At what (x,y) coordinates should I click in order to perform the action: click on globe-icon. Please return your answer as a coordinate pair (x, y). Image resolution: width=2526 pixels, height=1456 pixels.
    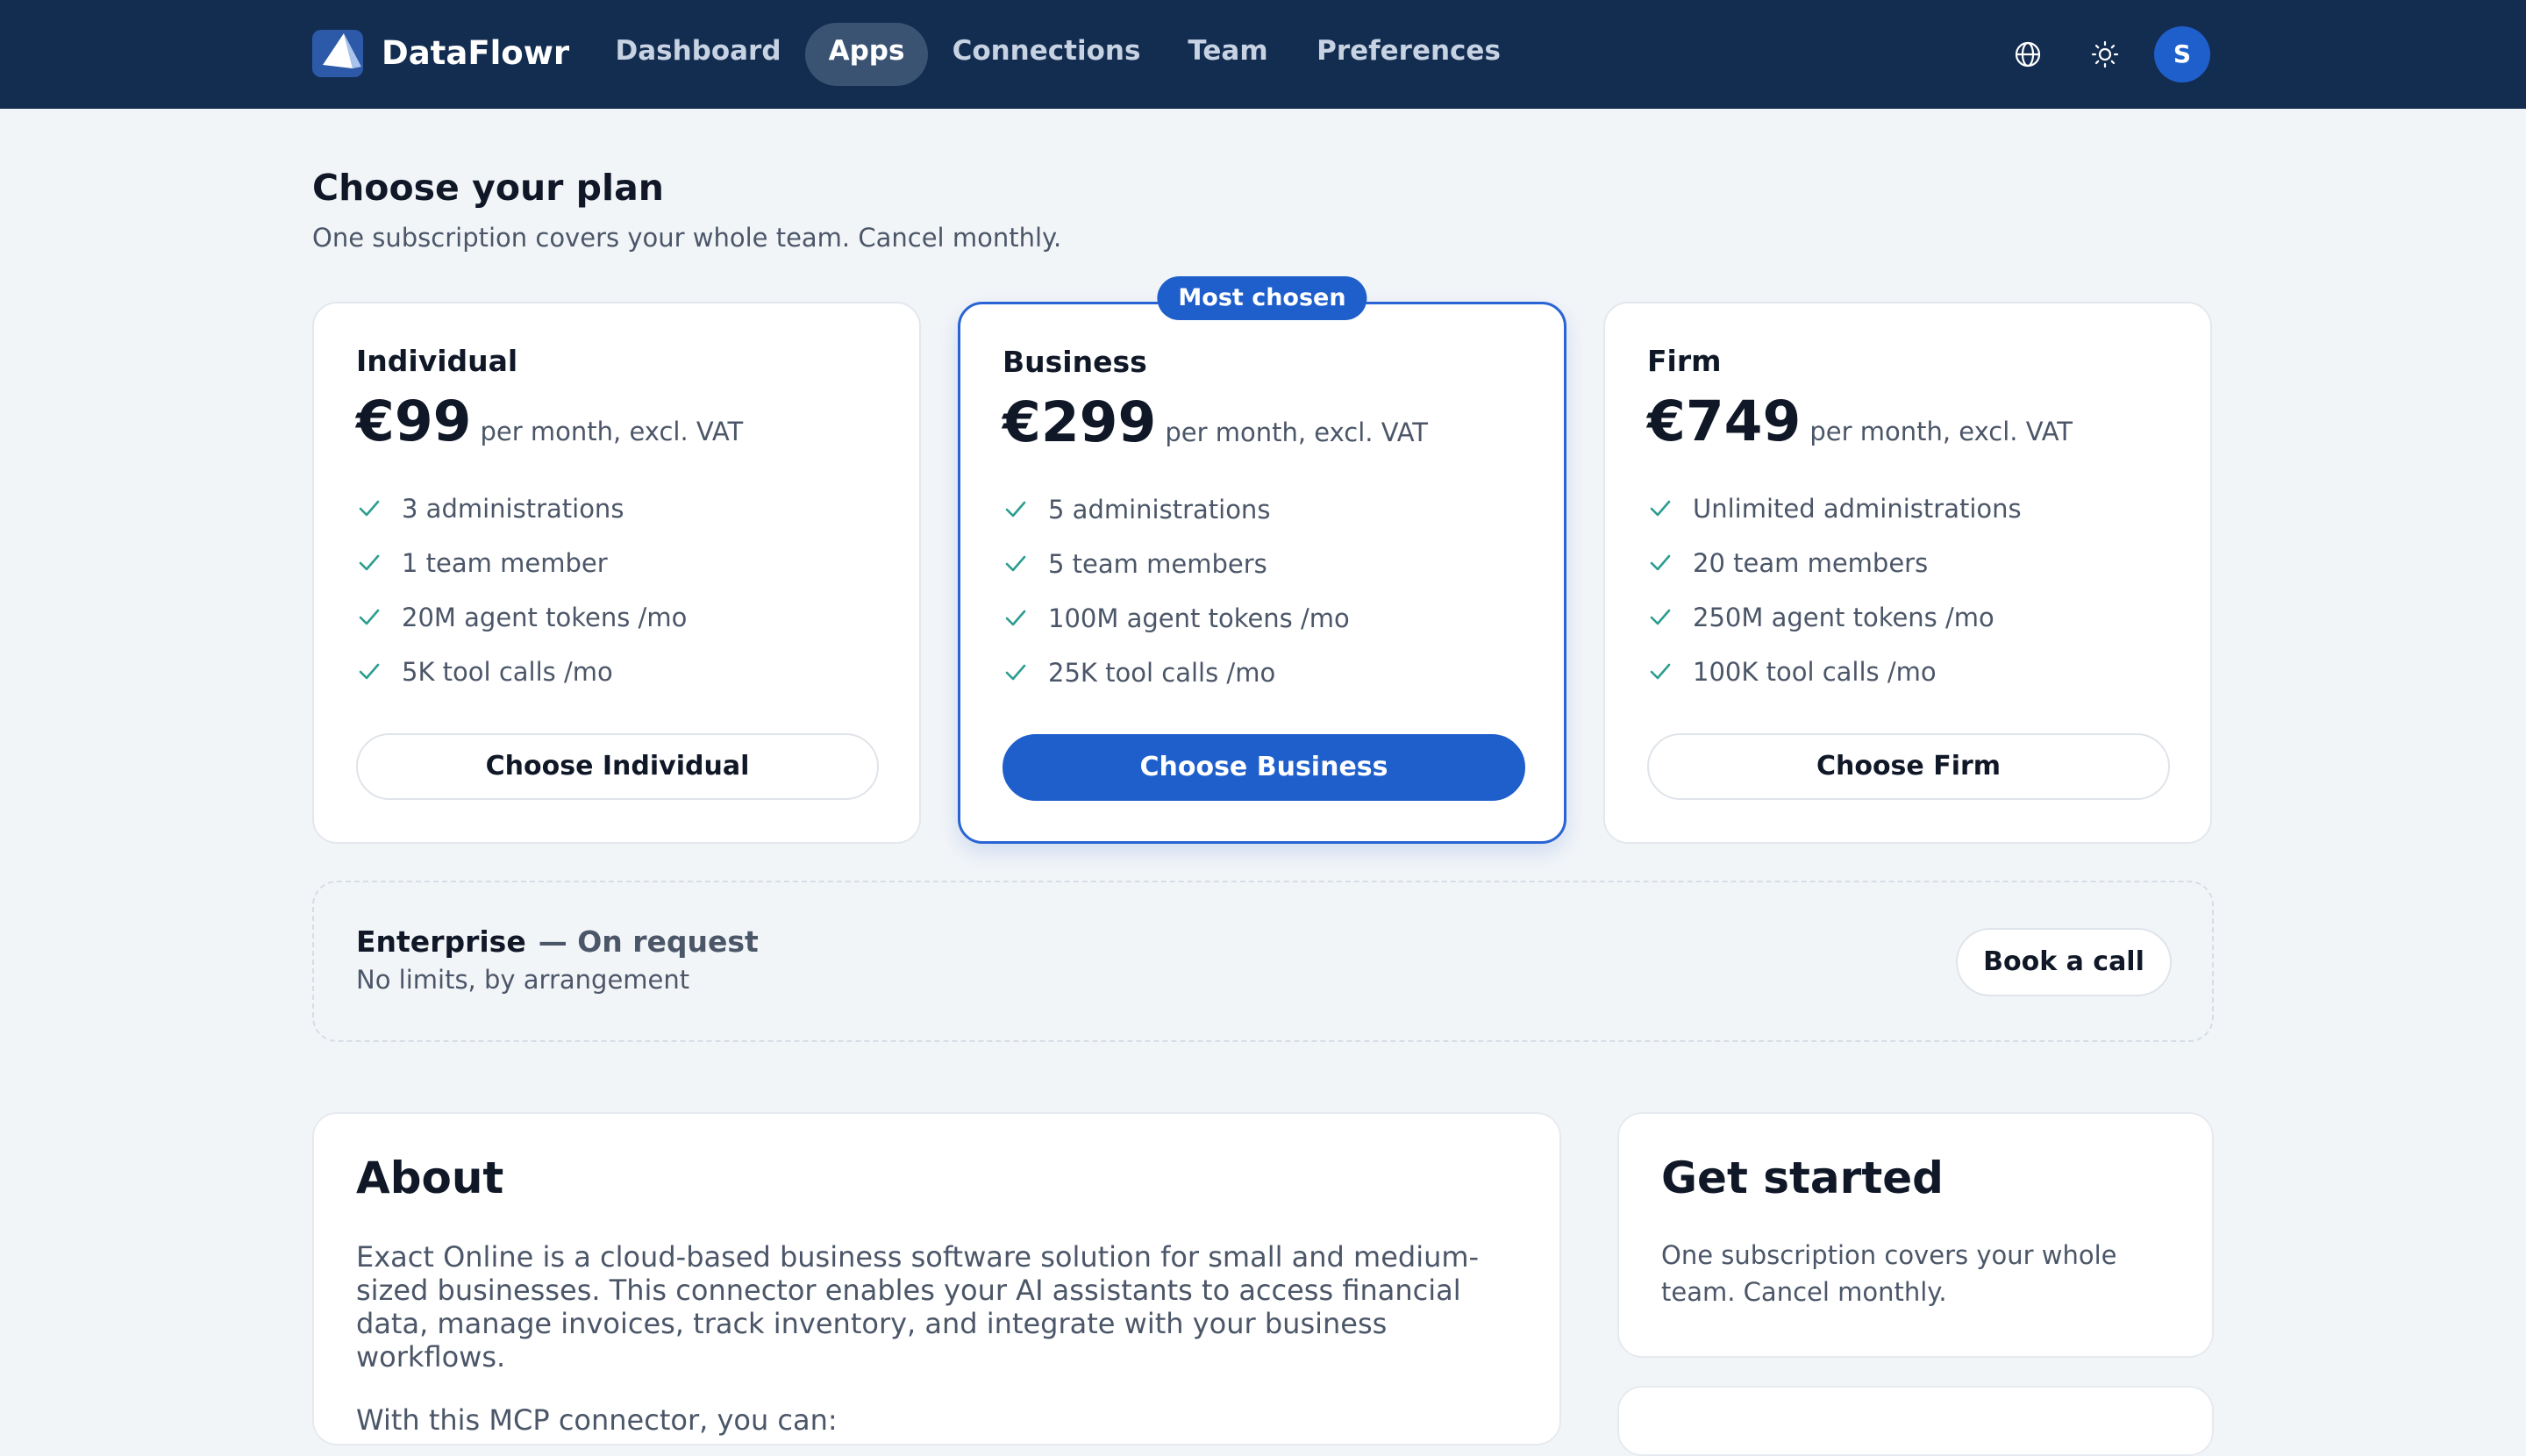
    Looking at the image, I should click on (2028, 54).